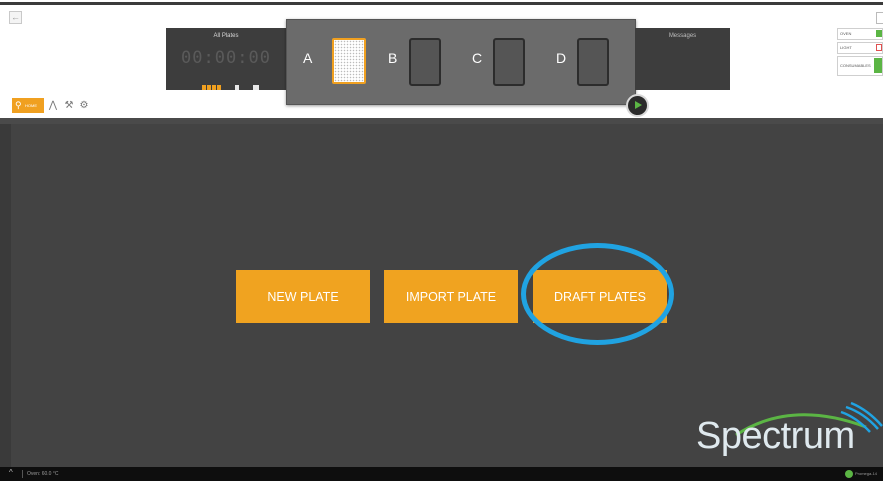 Image resolution: width=883 pixels, height=481 pixels. What do you see at coordinates (860, 48) in the screenshot?
I see `light-status: LIGHT` at bounding box center [860, 48].